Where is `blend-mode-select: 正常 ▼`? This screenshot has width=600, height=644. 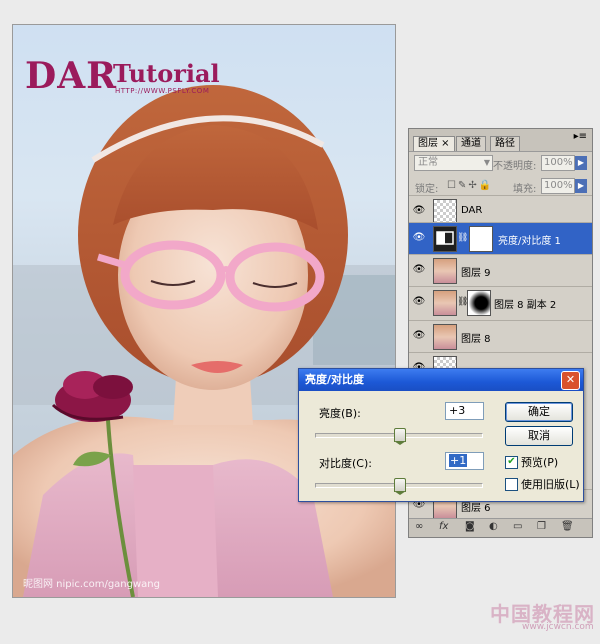
blend-mode-select: 正常 ▼ is located at coordinates (453, 163).